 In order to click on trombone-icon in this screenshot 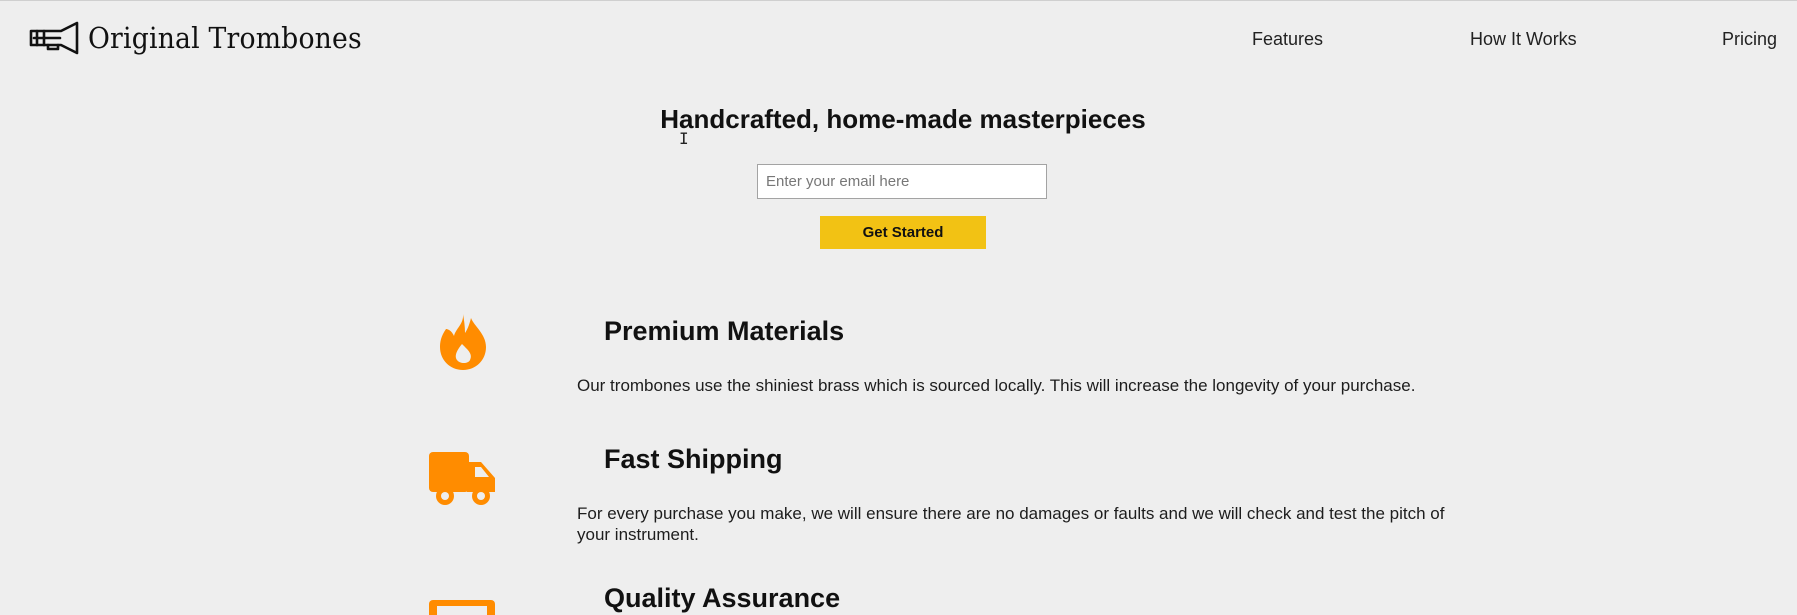, I will do `click(54, 38)`.